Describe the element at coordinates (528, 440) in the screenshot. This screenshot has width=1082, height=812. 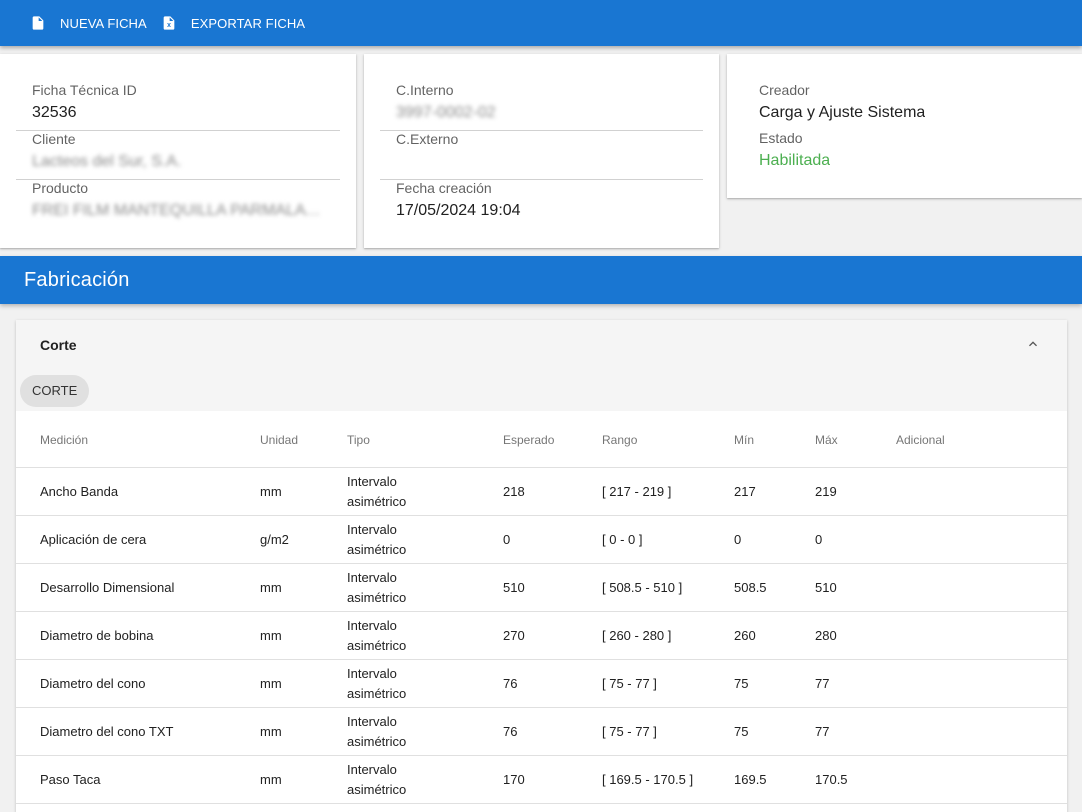
I see `header-esperado: Esperado` at that location.